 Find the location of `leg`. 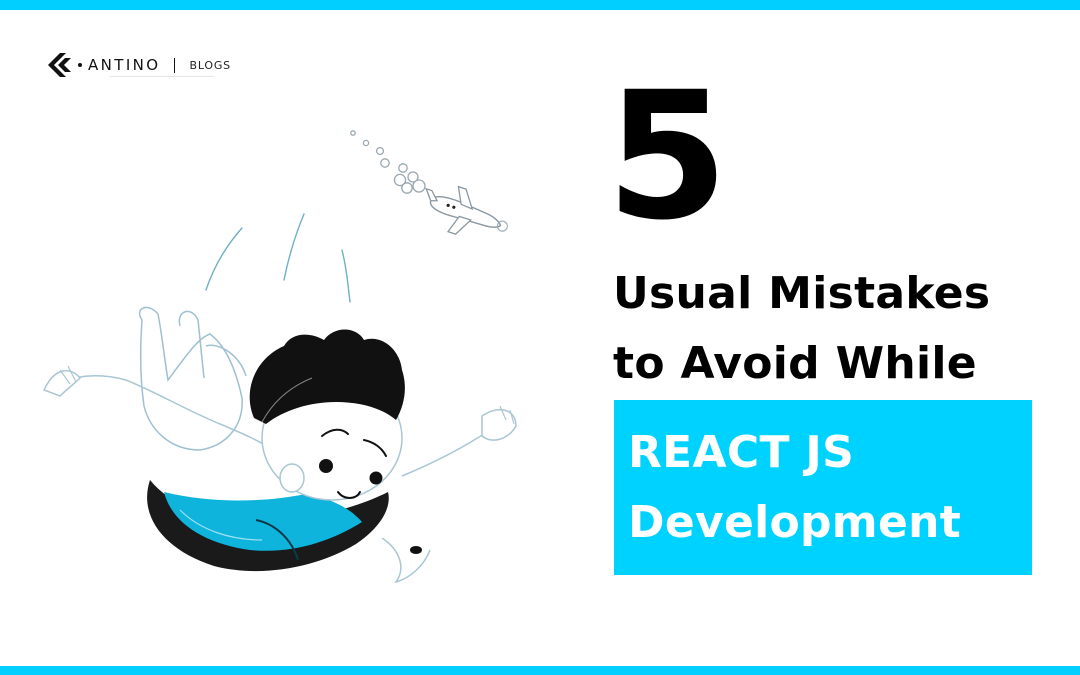

leg is located at coordinates (406, 560).